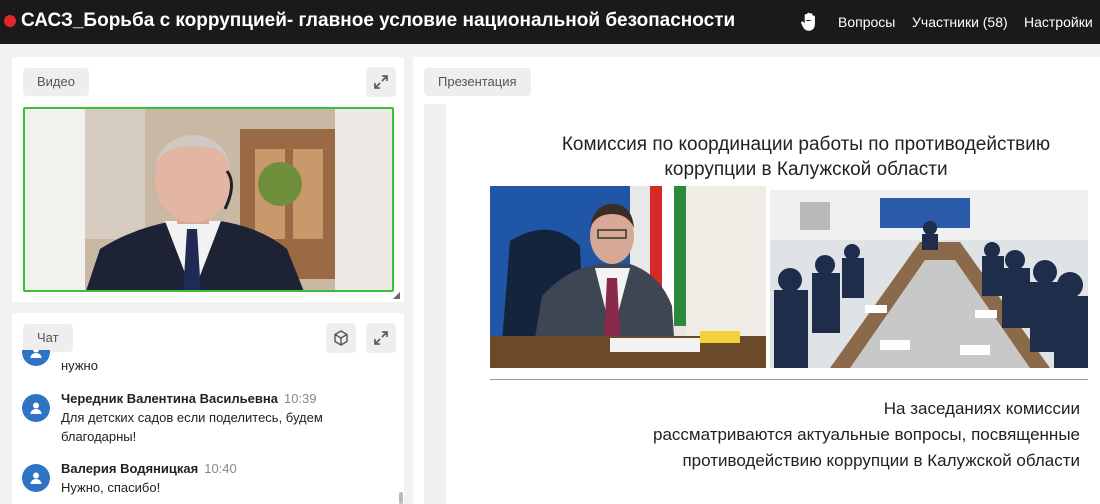  What do you see at coordinates (56, 82) in the screenshot?
I see `video-label: Видео` at bounding box center [56, 82].